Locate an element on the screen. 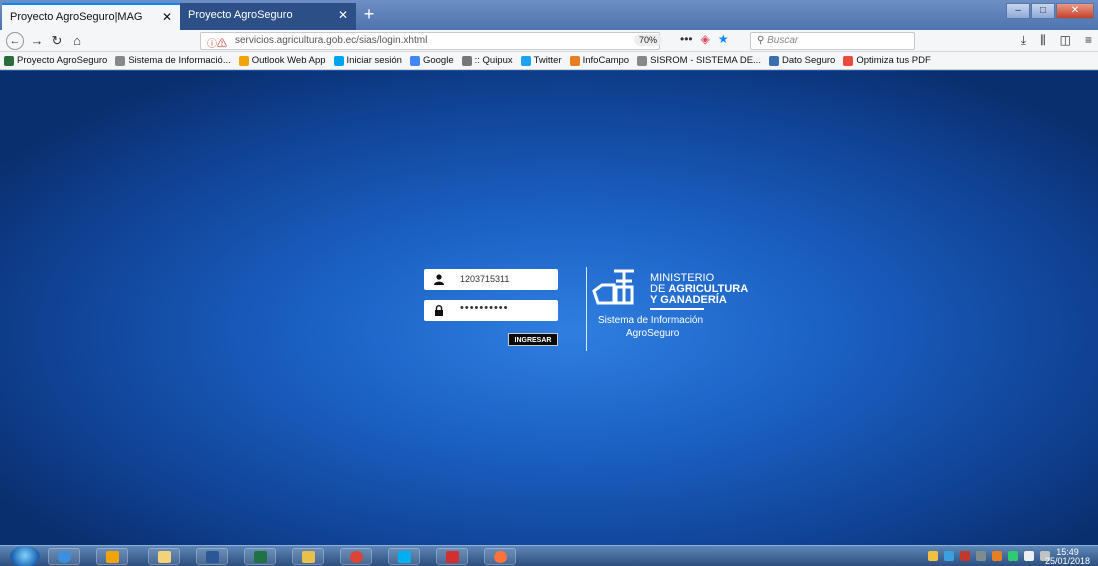 The image size is (1098, 566). twitter-icon is located at coordinates (525, 60).